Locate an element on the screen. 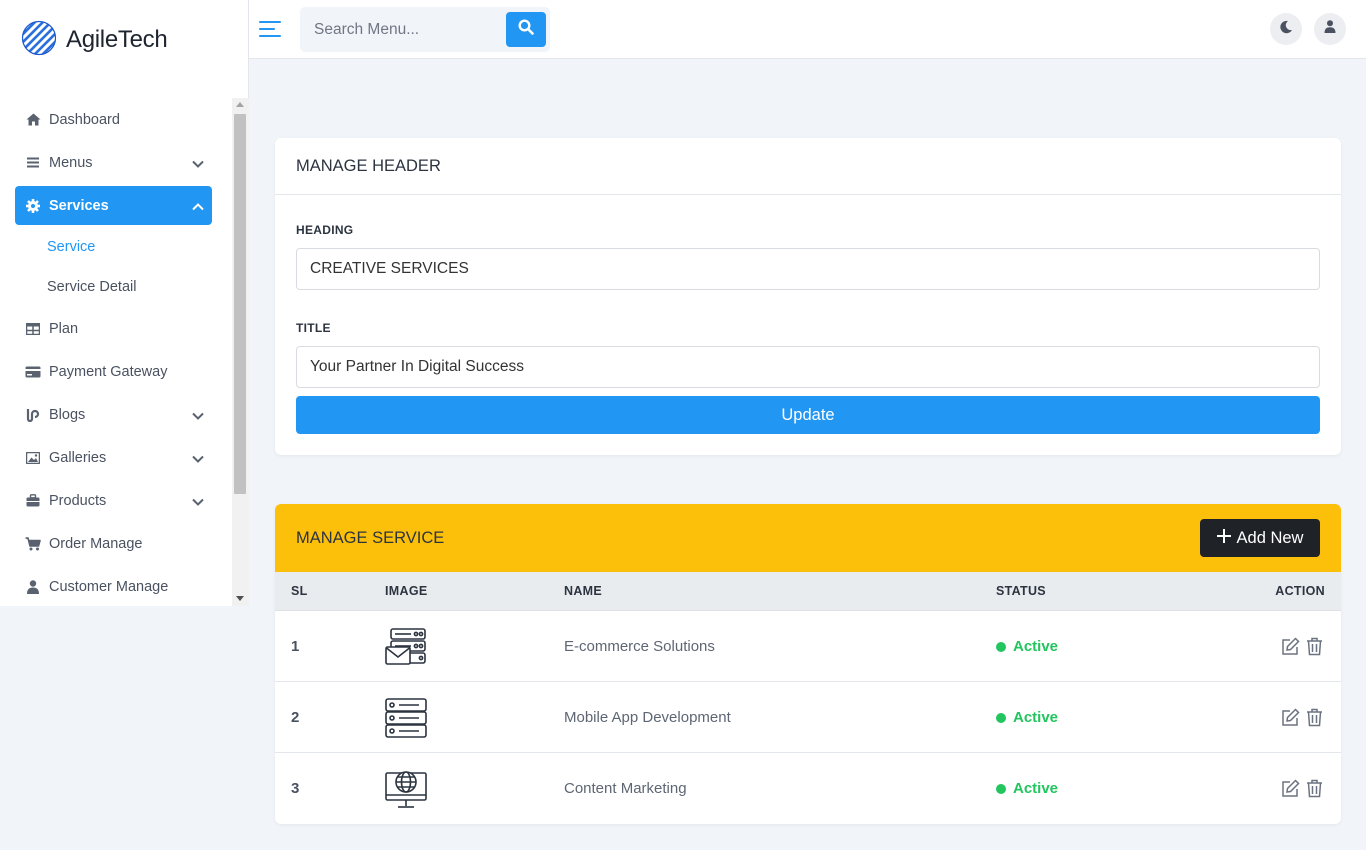  table-header: SL IMAGE NAME STATUS ACTION is located at coordinates (808, 591).